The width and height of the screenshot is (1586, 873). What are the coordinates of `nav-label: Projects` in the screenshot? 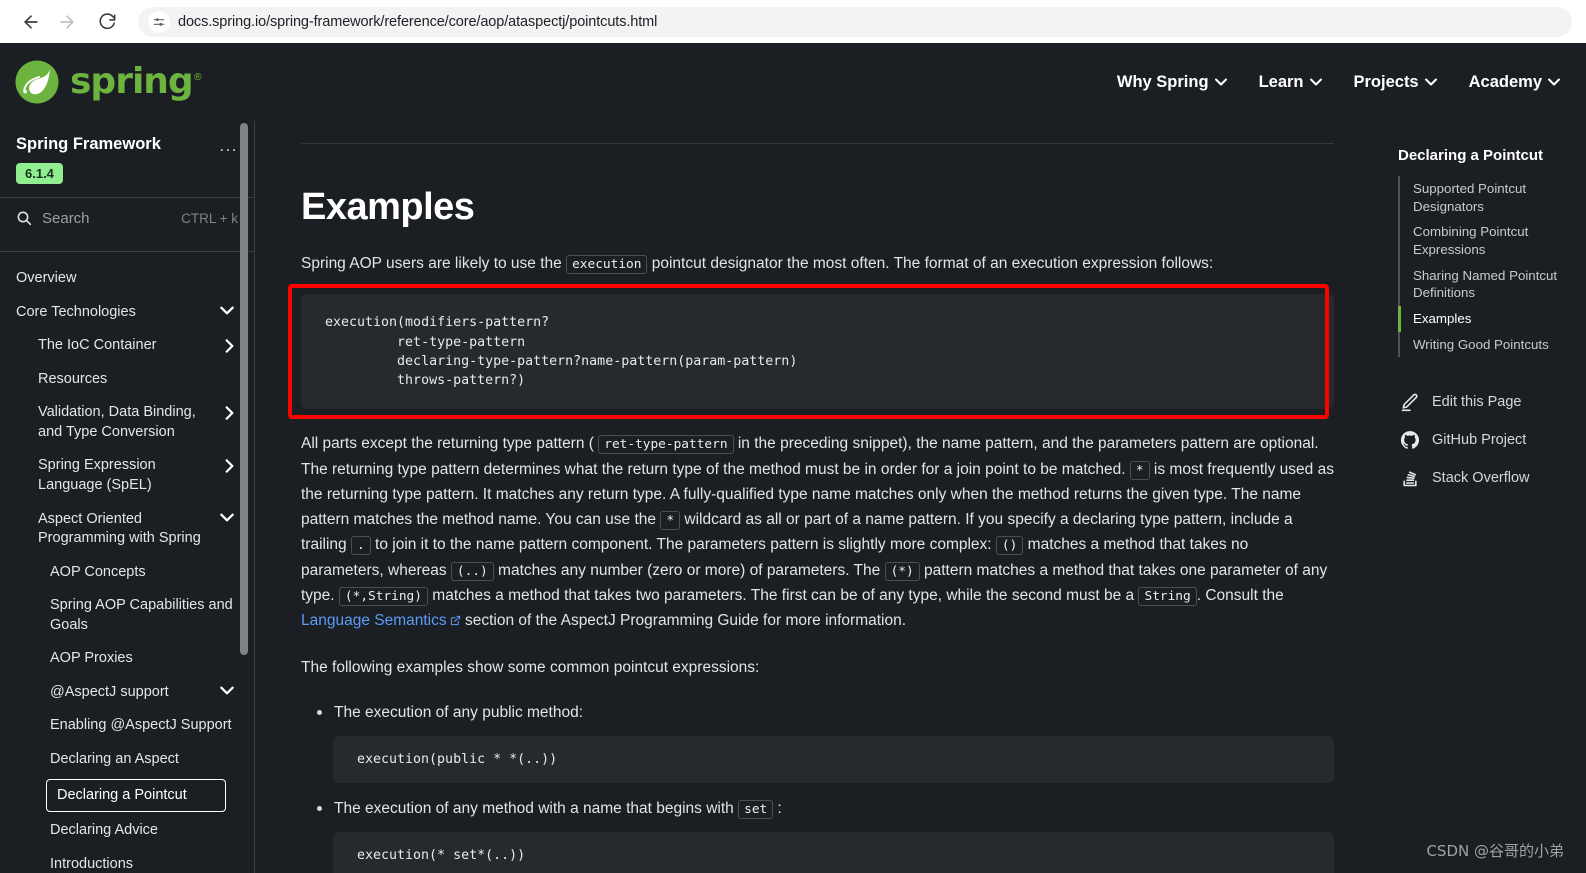 It's located at (1386, 81).